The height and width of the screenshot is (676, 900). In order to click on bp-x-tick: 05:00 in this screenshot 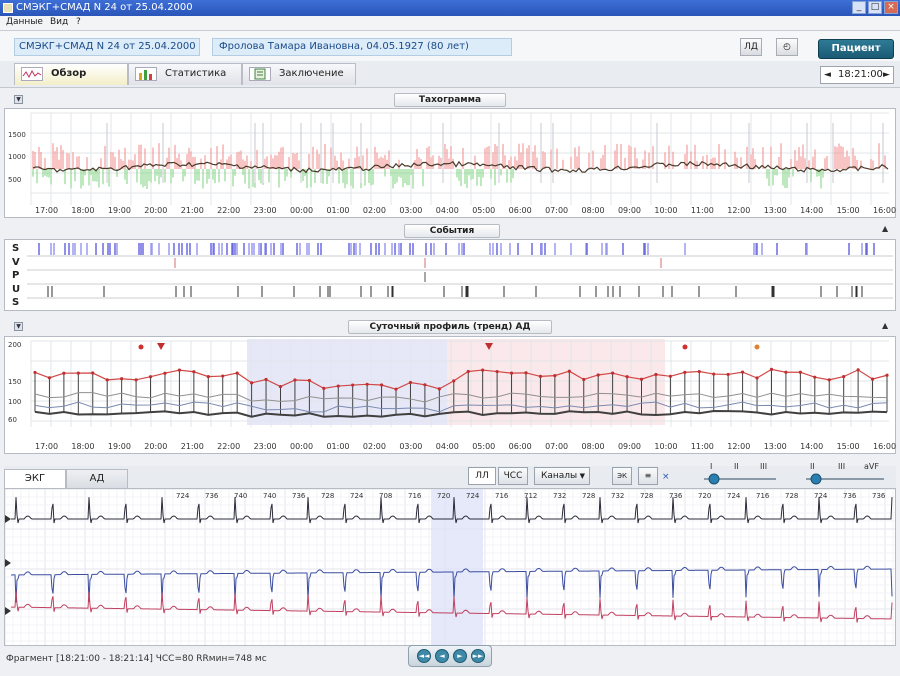, I will do `click(484, 446)`.